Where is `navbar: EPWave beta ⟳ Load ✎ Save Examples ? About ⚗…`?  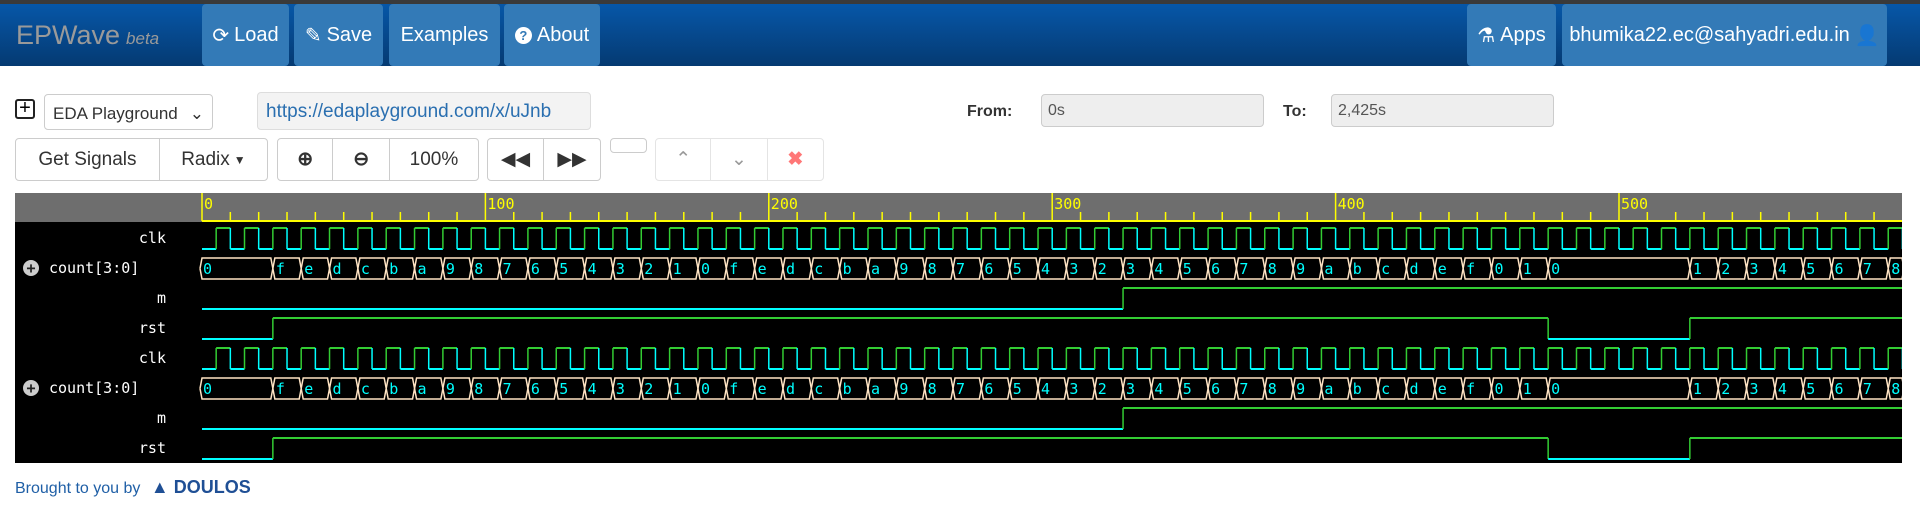 navbar: EPWave beta ⟳ Load ✎ Save Examples ? About ⚗… is located at coordinates (960, 35).